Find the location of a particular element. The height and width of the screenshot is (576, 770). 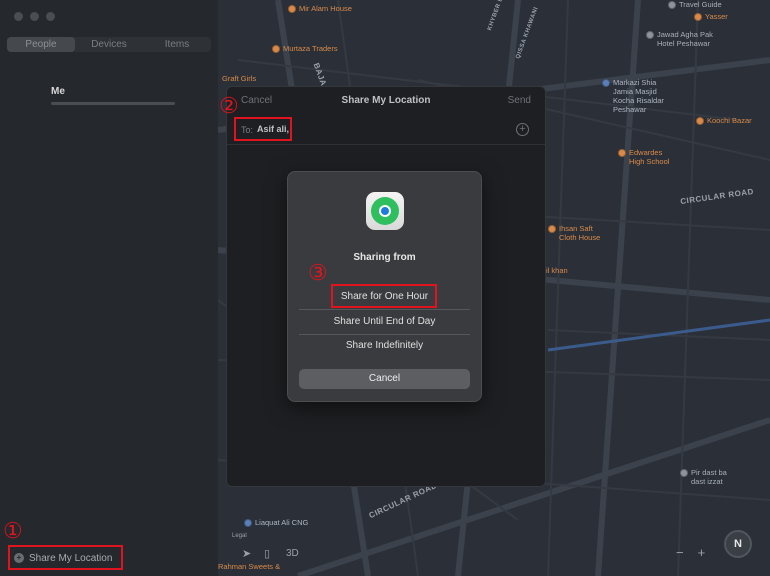

tab-devices: Devices is located at coordinates (109, 44).